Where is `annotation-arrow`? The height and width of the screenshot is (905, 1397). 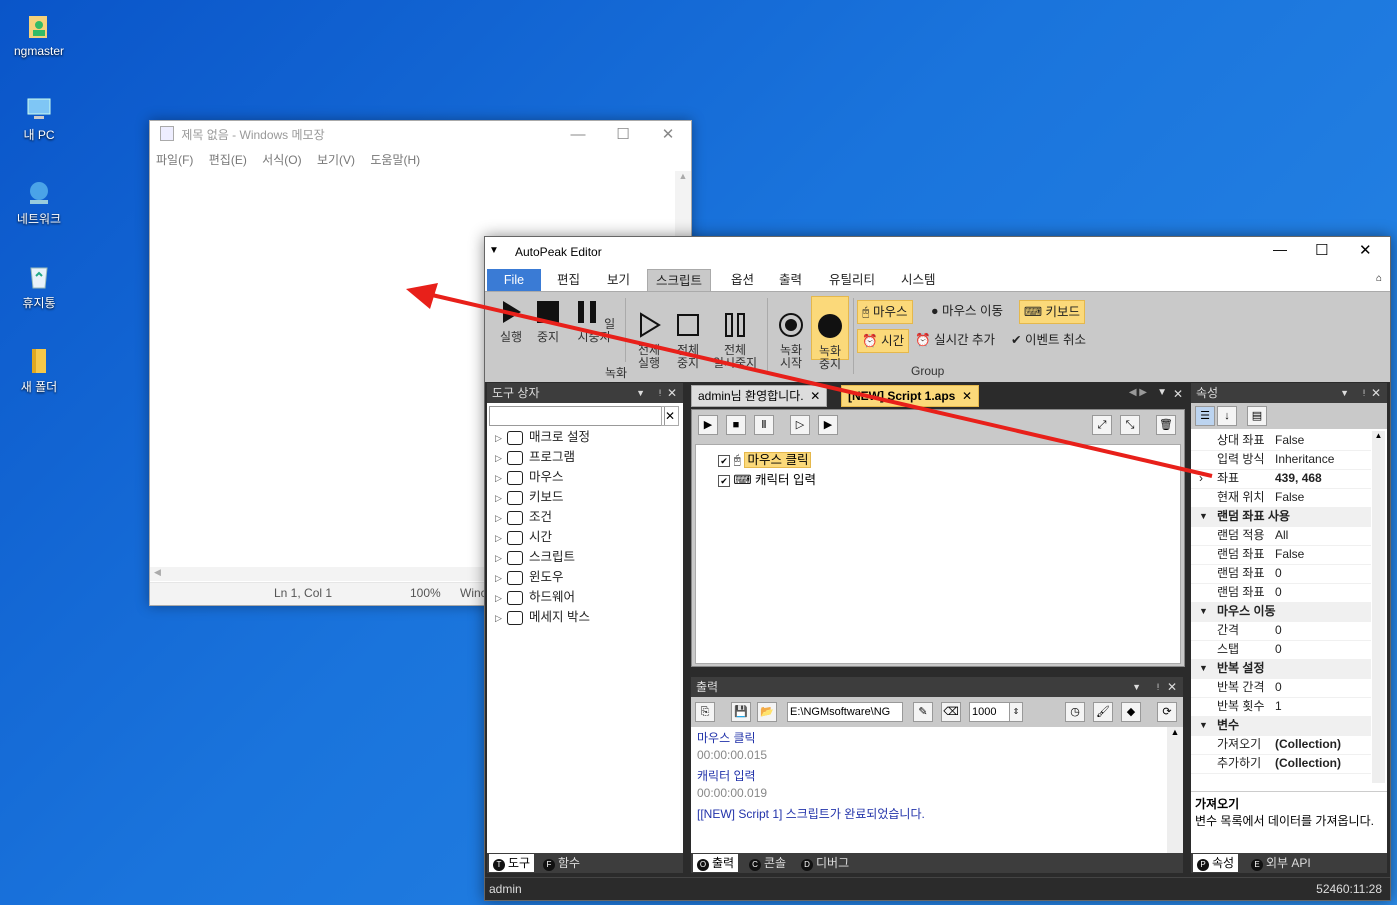 annotation-arrow is located at coordinates (809, 380).